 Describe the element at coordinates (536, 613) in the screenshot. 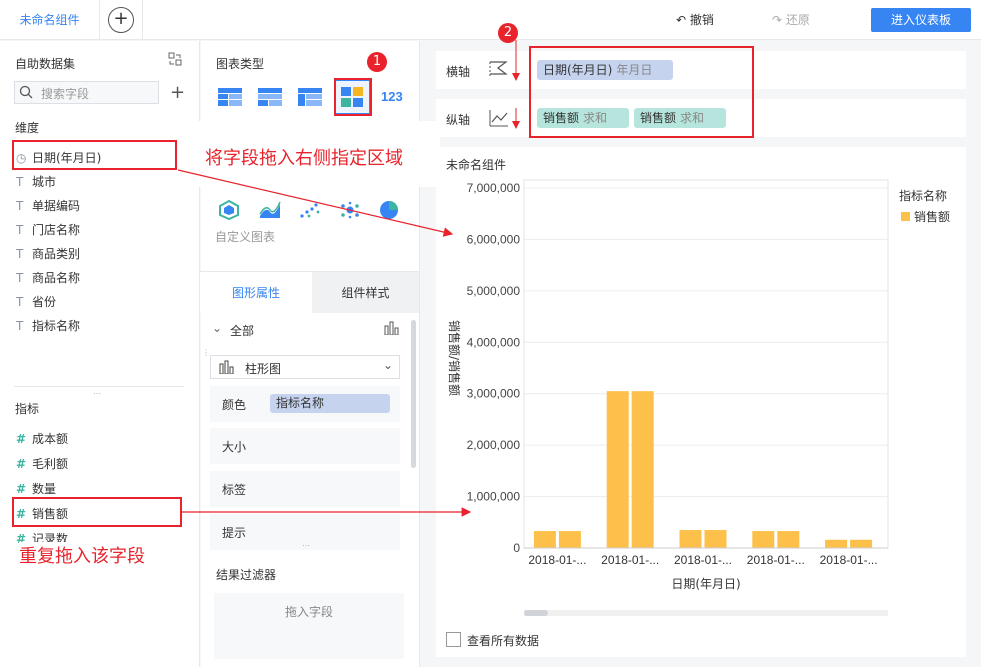

I see `scrollbar-thumb` at that location.